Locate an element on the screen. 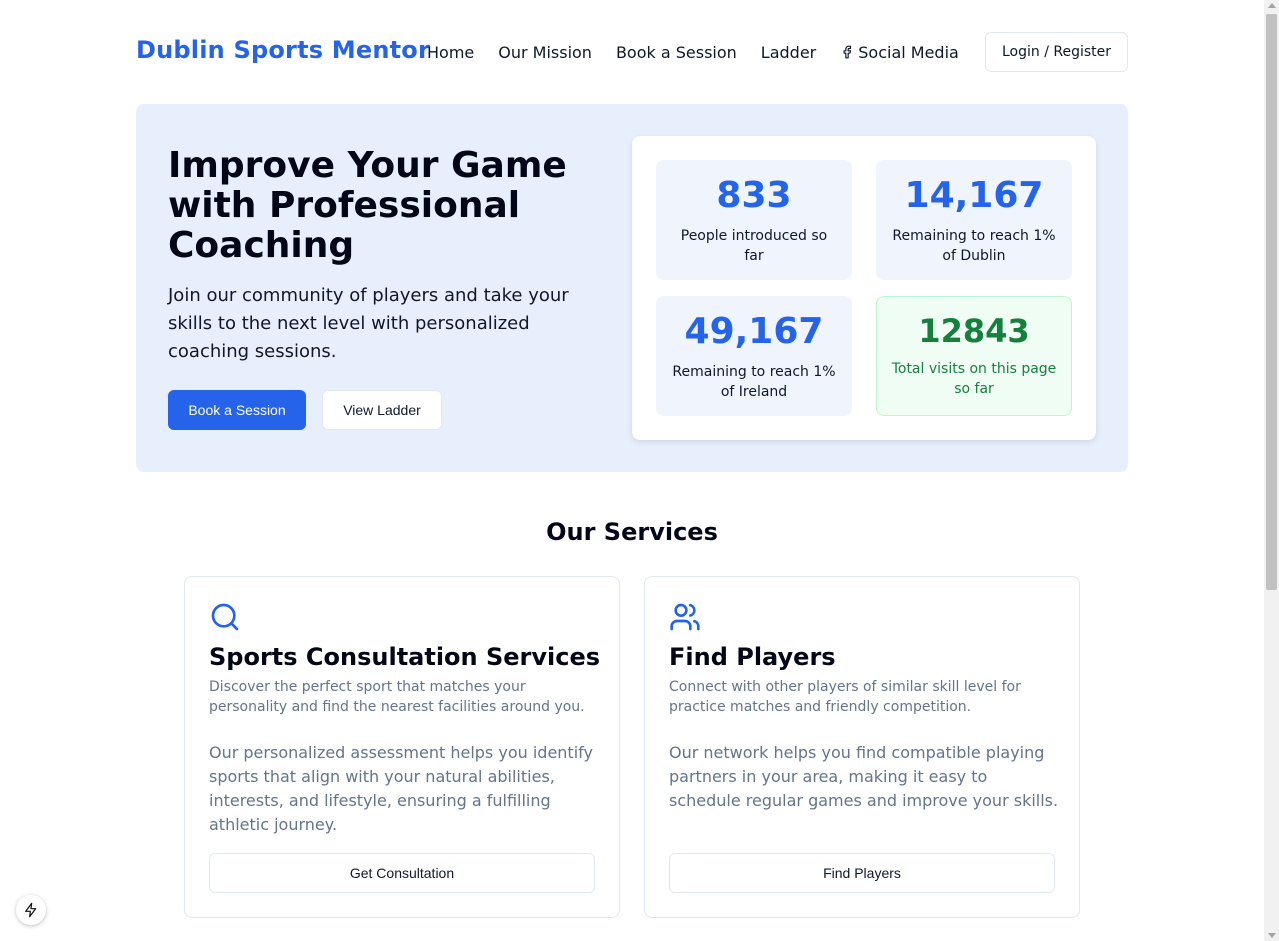 The image size is (1279, 941). stat-label: People introduced so far is located at coordinates (754, 246).